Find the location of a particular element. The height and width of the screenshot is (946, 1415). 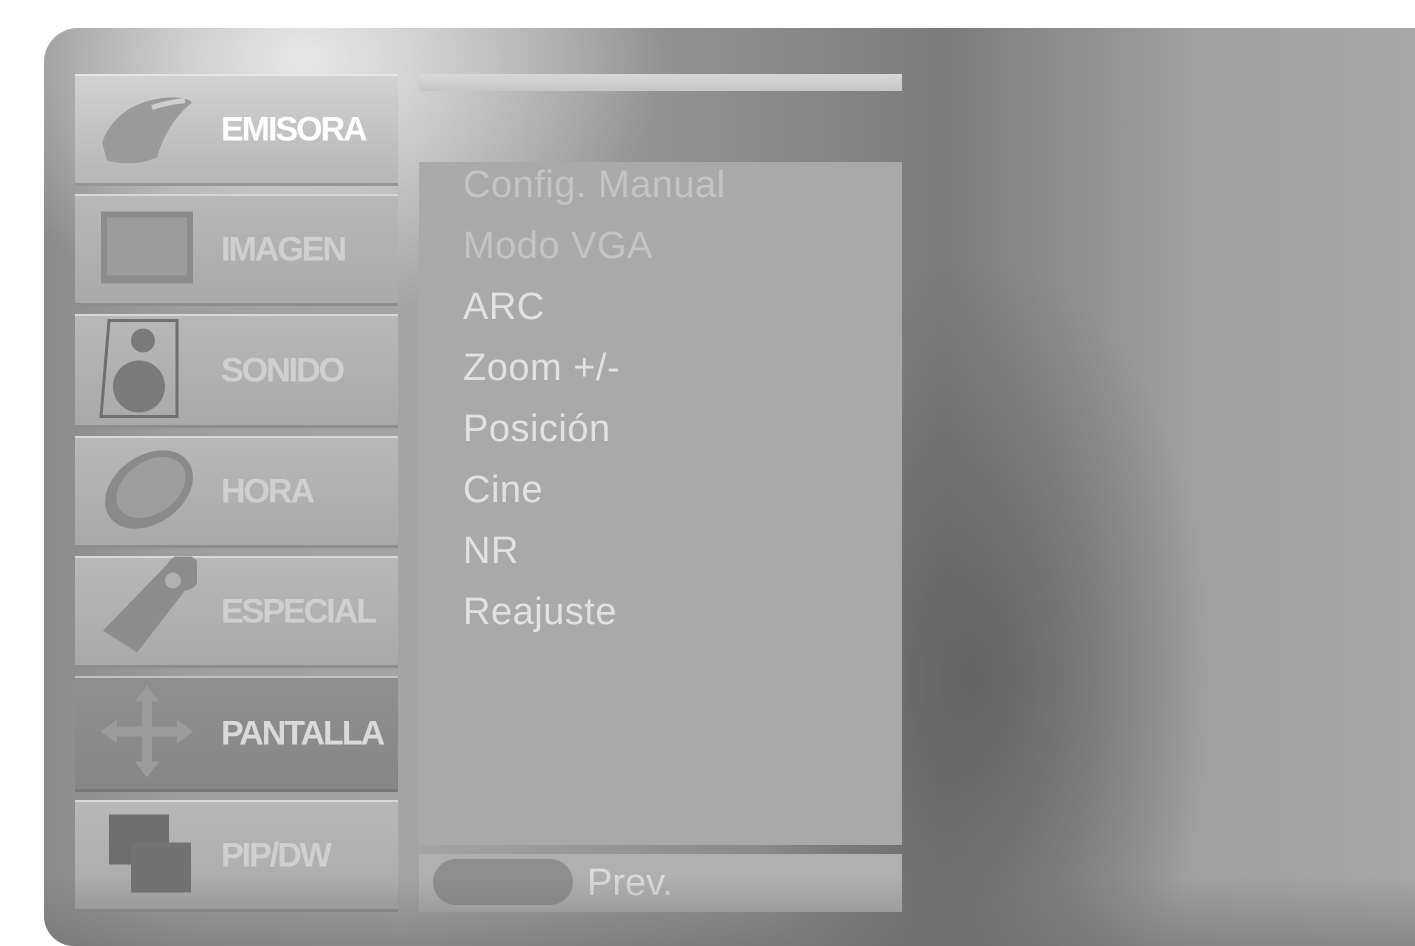

submenu-item-arc: ARC is located at coordinates (504, 307).